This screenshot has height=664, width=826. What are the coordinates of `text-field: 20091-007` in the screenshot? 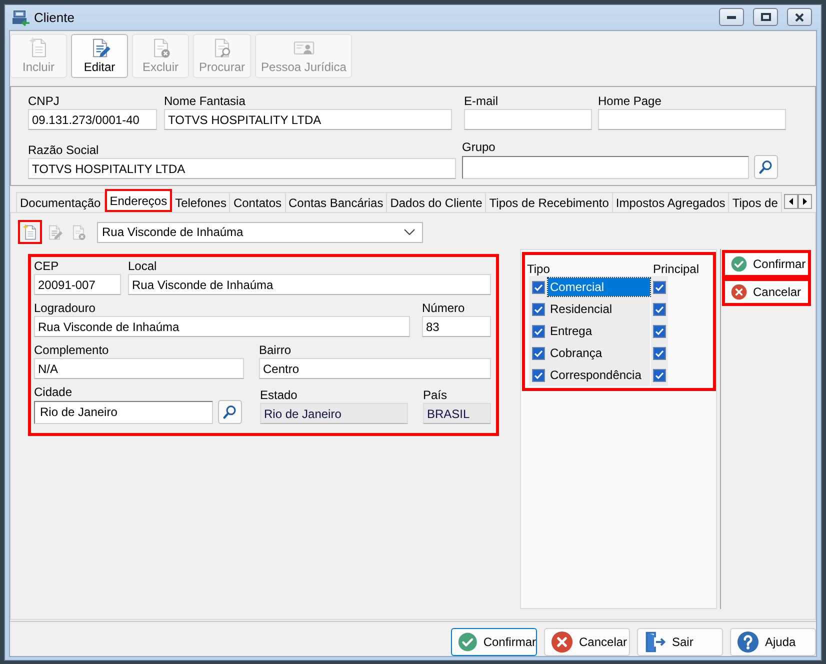 It's located at (77, 284).